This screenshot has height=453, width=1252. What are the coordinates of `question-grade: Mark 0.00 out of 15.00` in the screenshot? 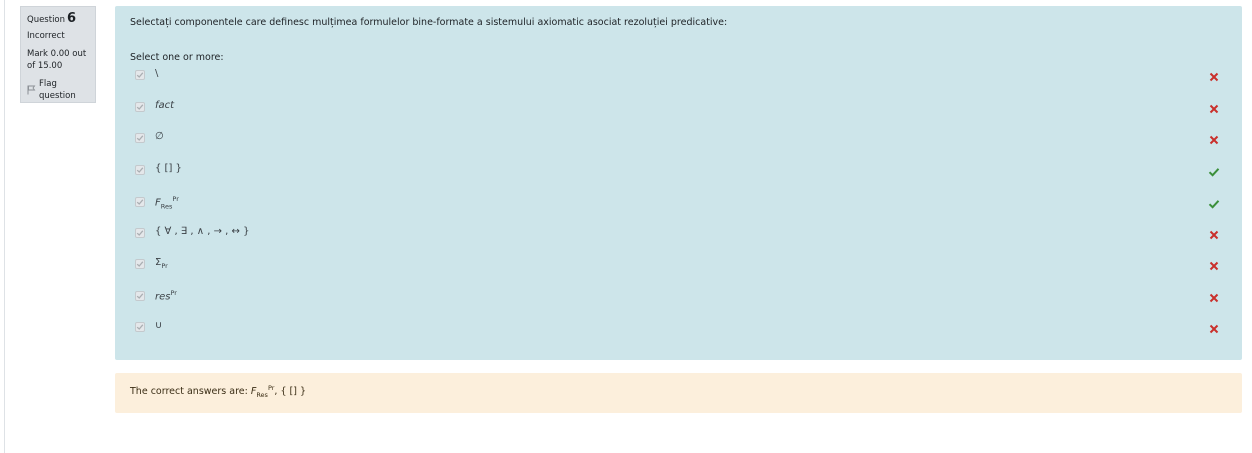 It's located at (58, 60).